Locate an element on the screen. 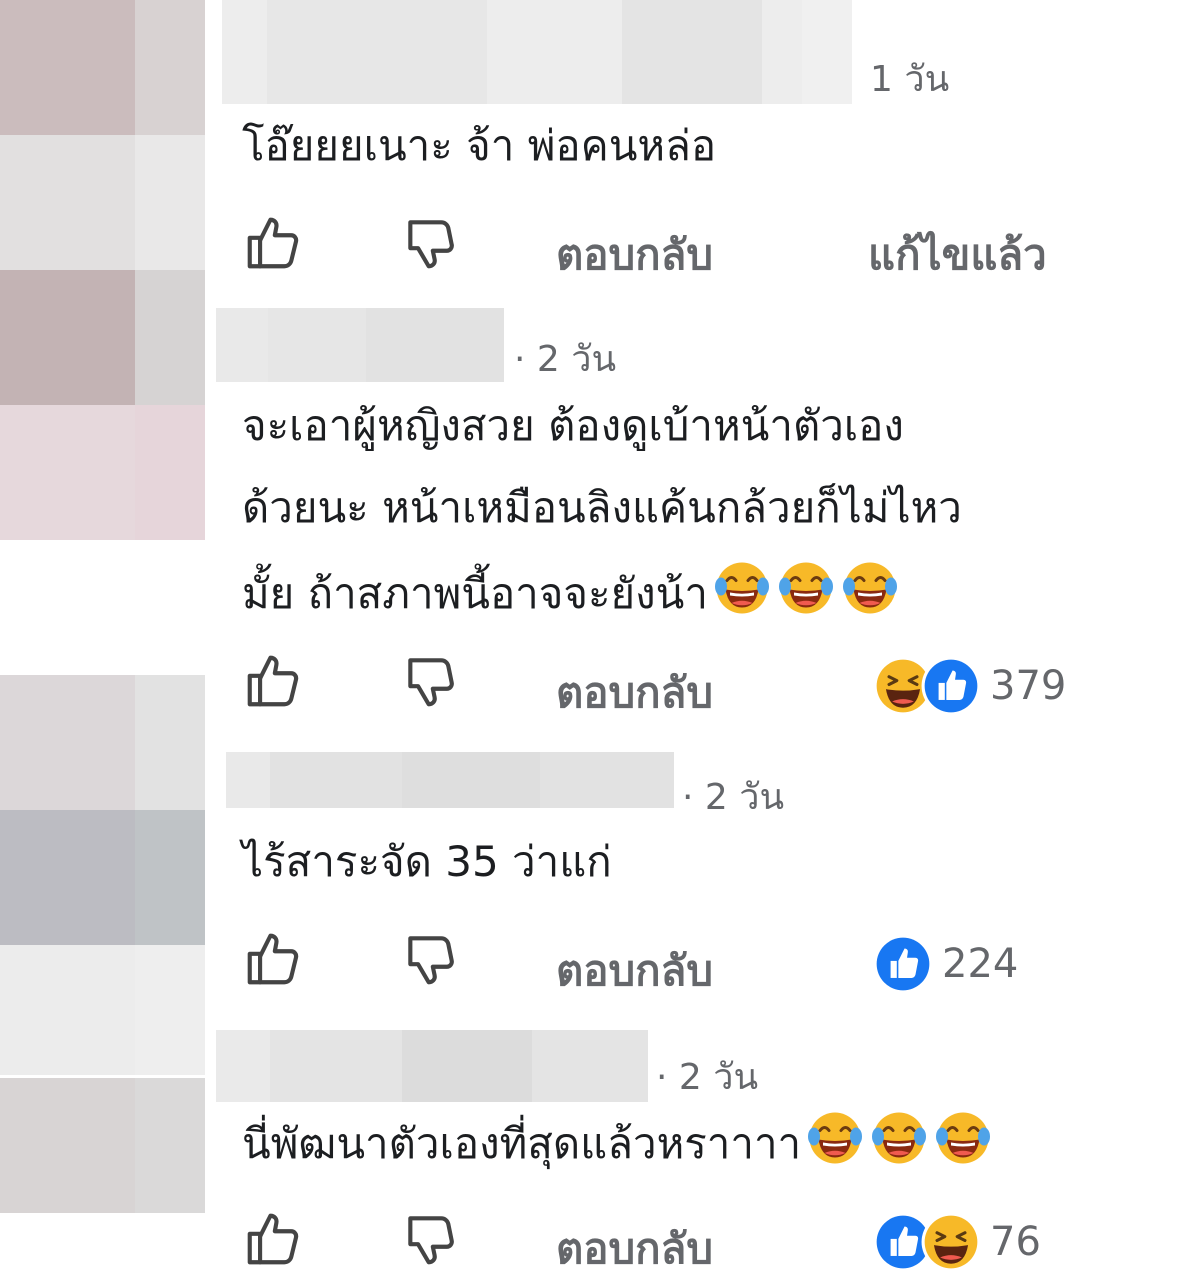 This screenshot has width=1200, height=1282. reaction-count: 76 is located at coordinates (1015, 1242).